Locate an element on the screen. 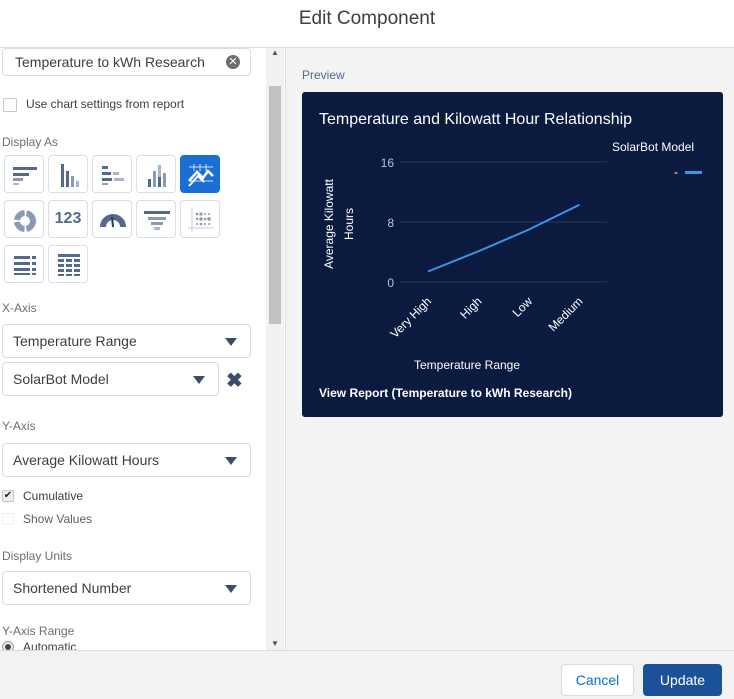 The image size is (734, 699). modal-header: Edit Component is located at coordinates (367, 24).